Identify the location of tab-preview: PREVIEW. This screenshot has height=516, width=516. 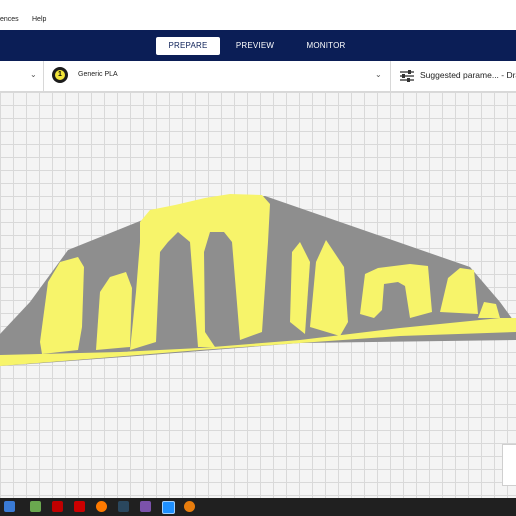
(255, 46).